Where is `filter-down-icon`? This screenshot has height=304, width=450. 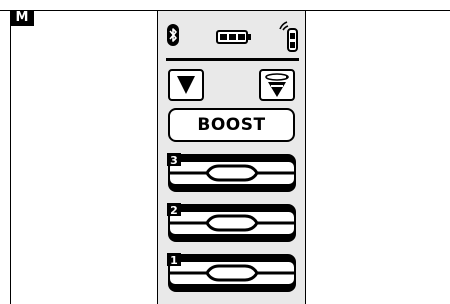 filter-down-icon is located at coordinates (186, 85).